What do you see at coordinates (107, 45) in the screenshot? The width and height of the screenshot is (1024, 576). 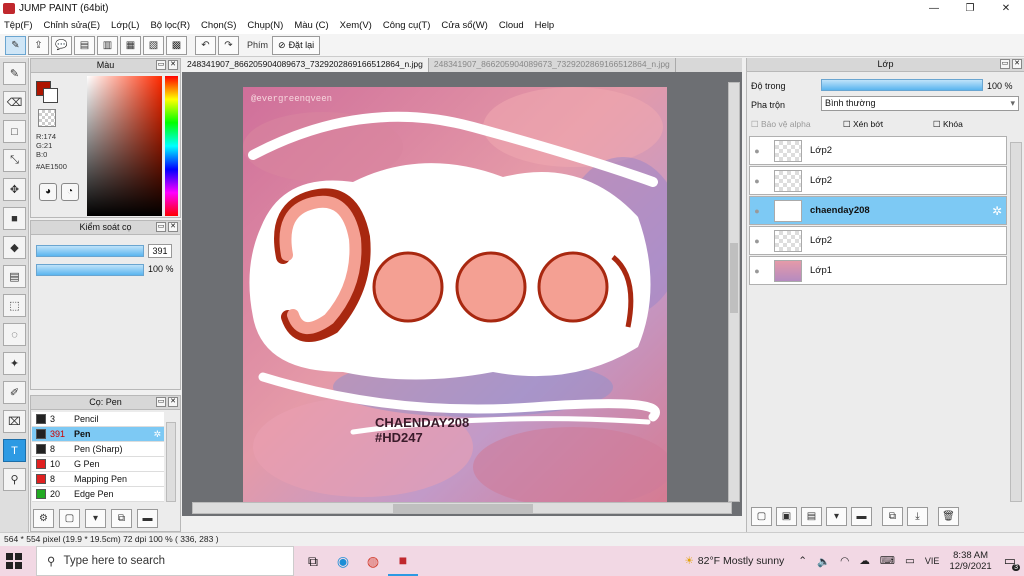 I see `page-icon: ▥` at bounding box center [107, 45].